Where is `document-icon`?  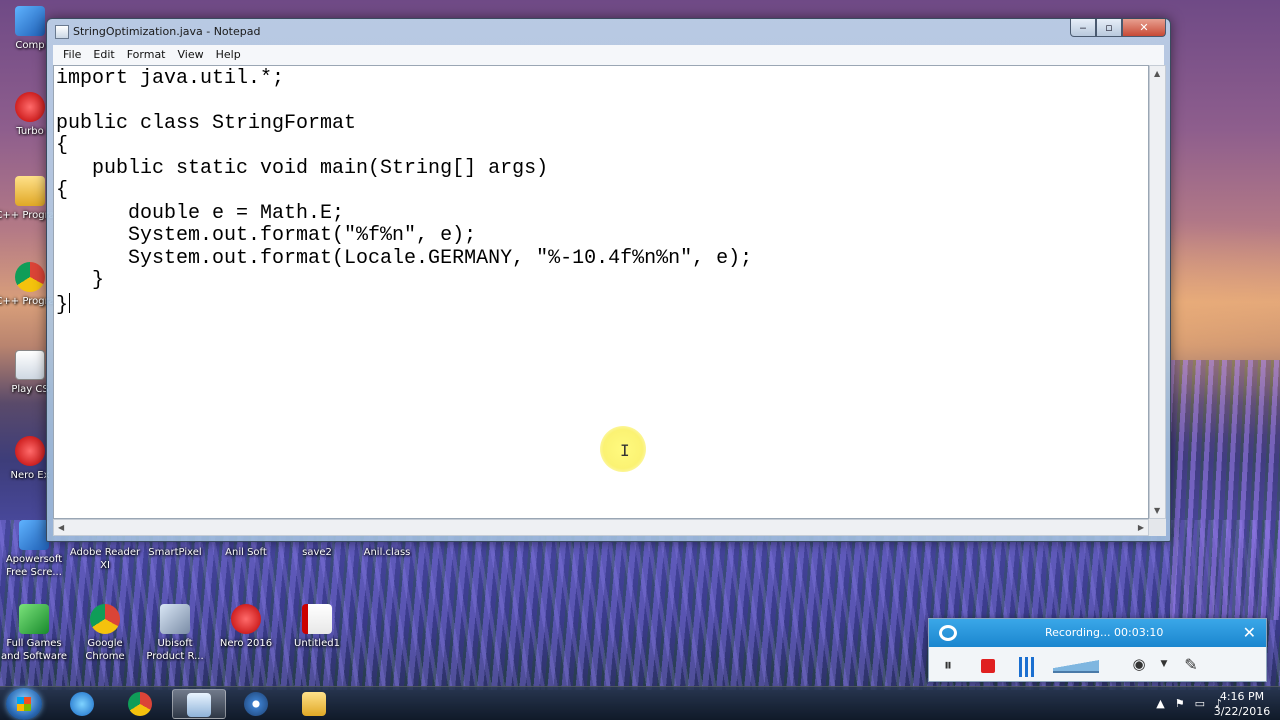 document-icon is located at coordinates (317, 619).